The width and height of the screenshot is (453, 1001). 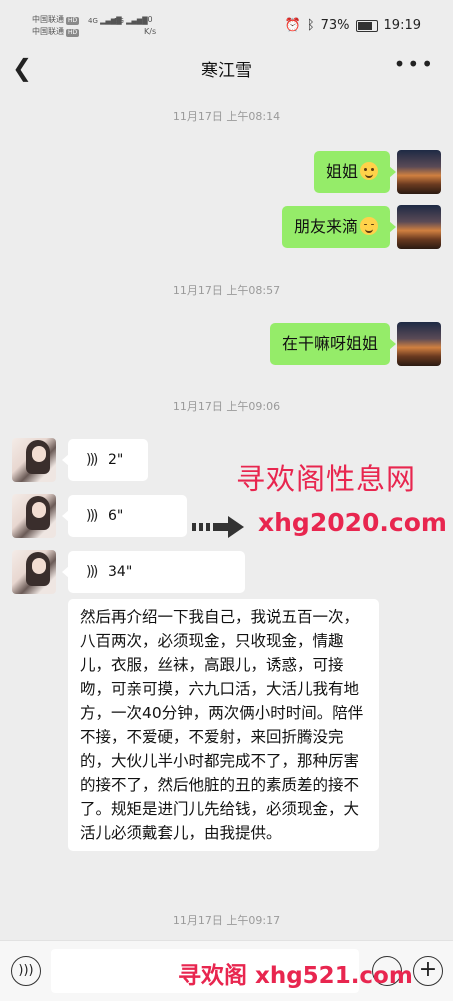 I want to click on carrier-1: 中国联通, so click(x=48, y=19).